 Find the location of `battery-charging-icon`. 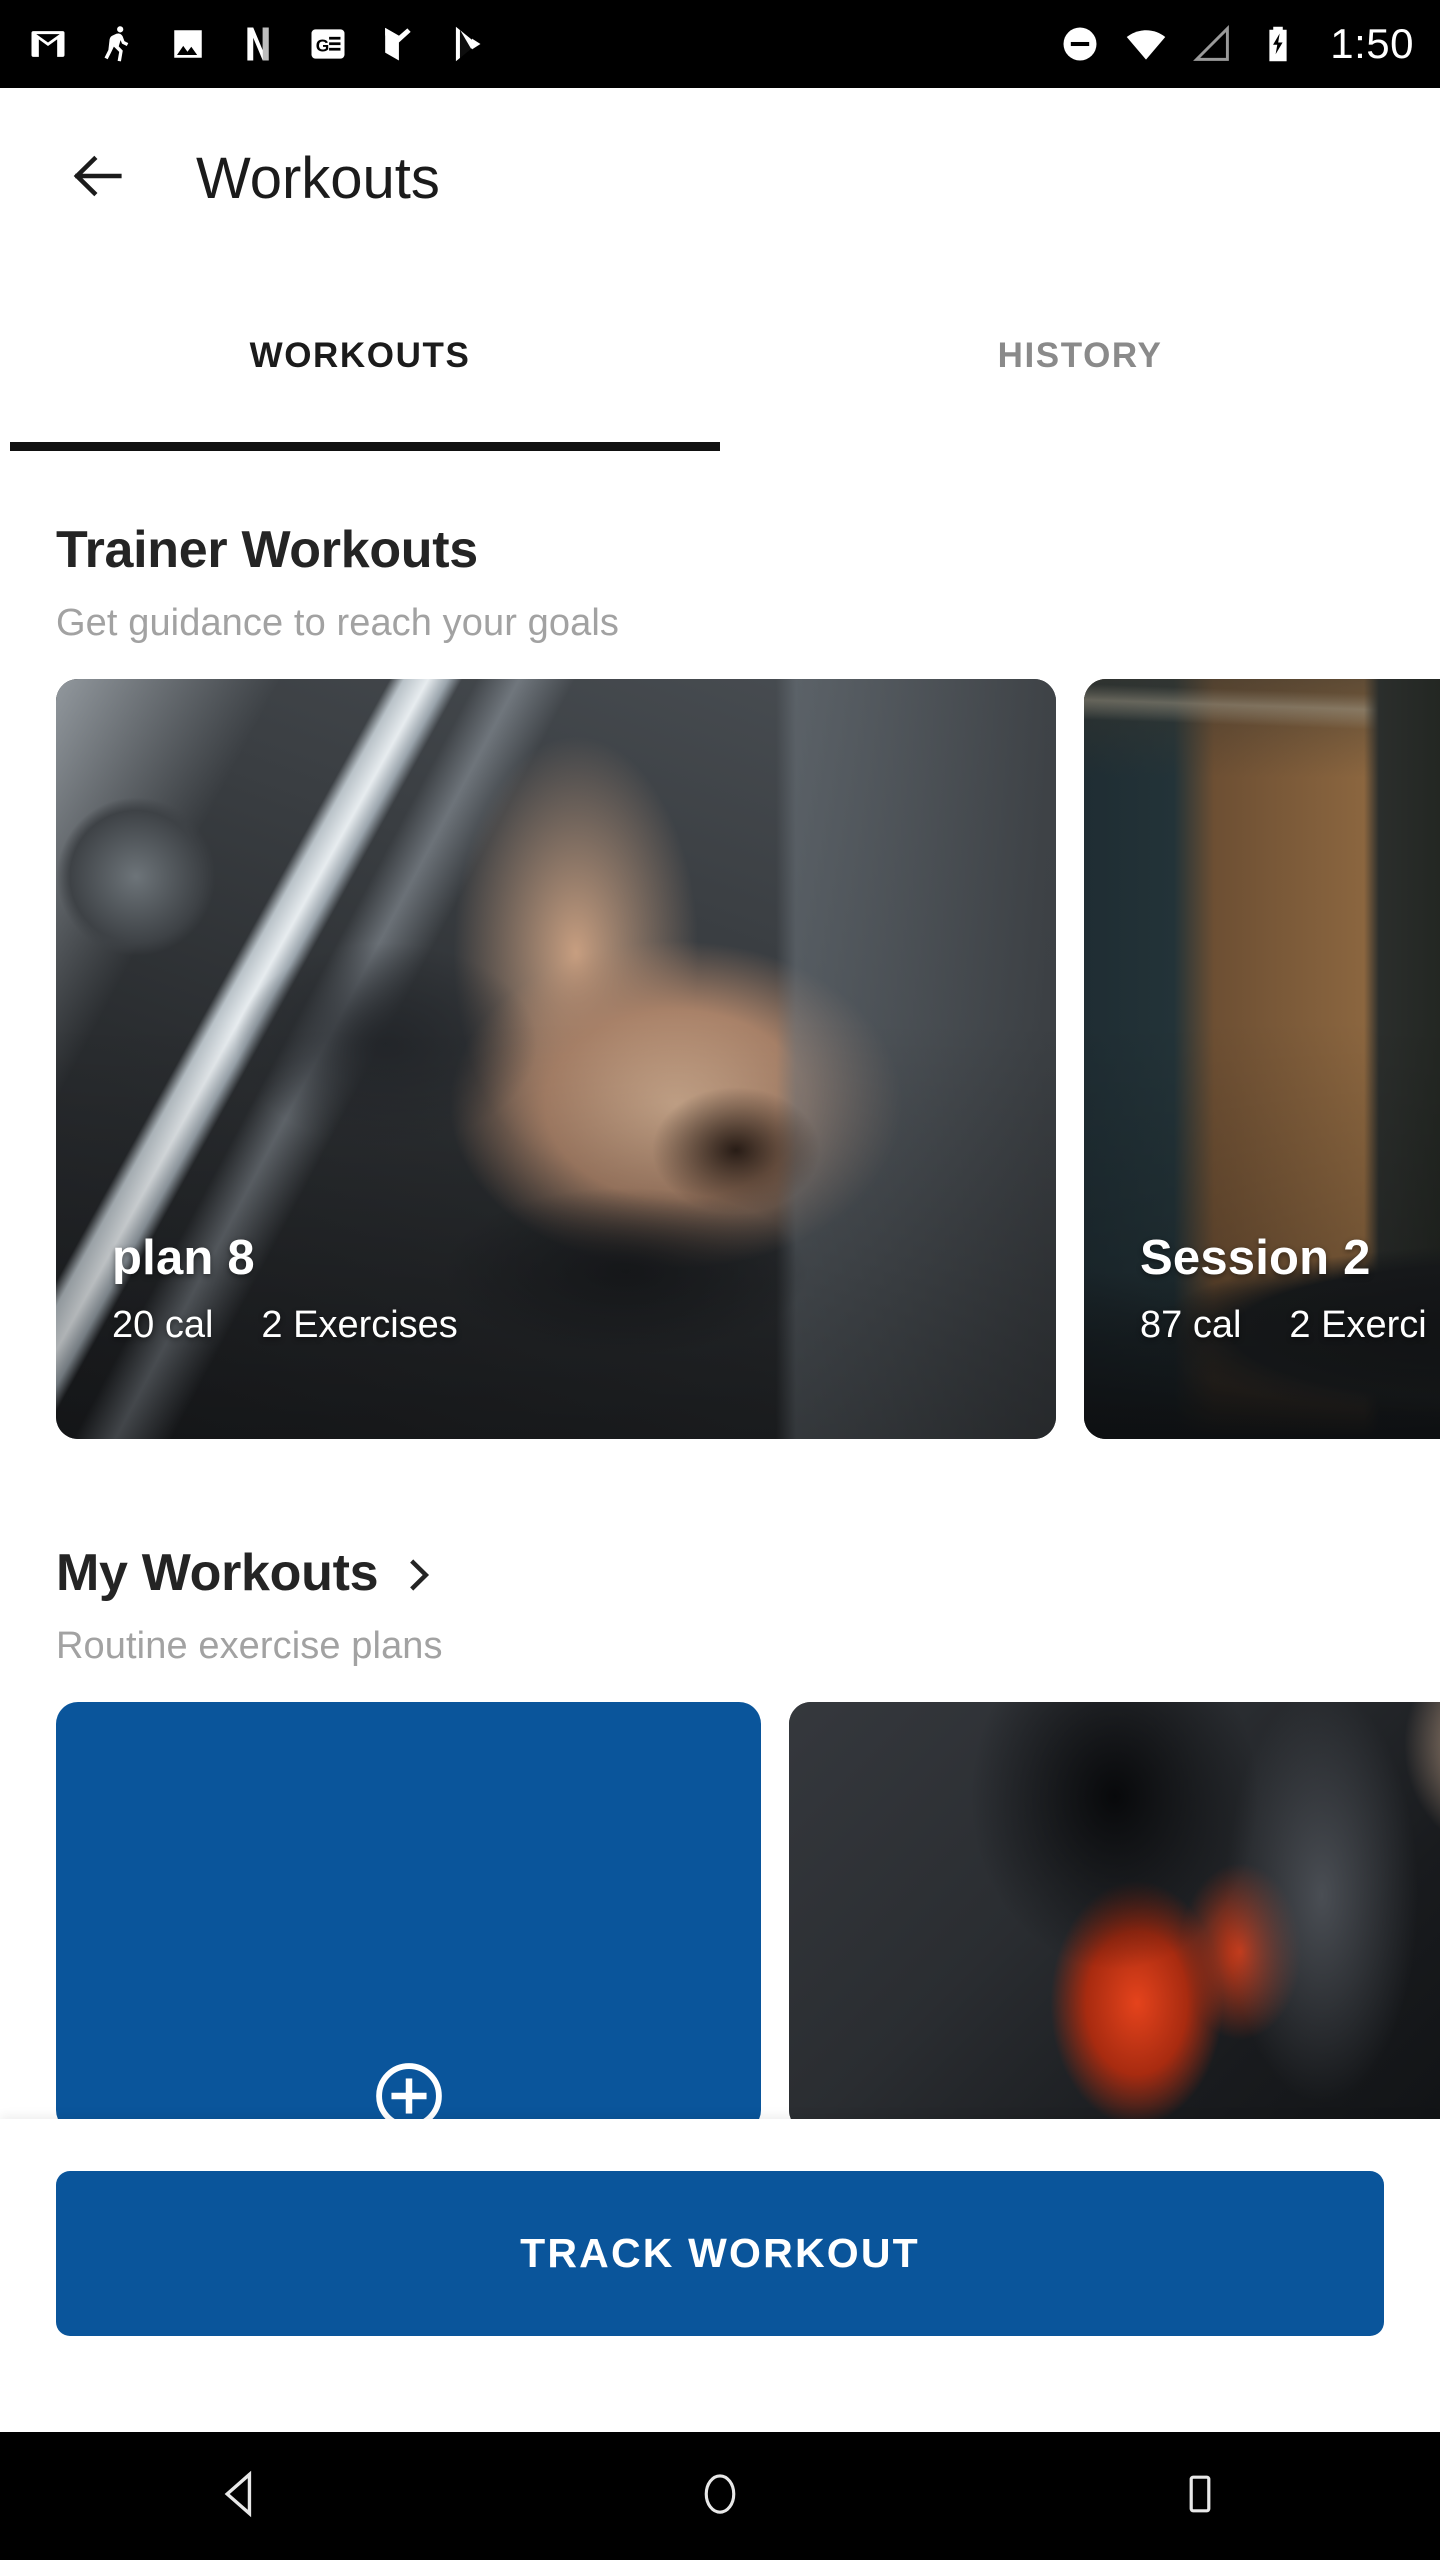

battery-charging-icon is located at coordinates (1278, 44).